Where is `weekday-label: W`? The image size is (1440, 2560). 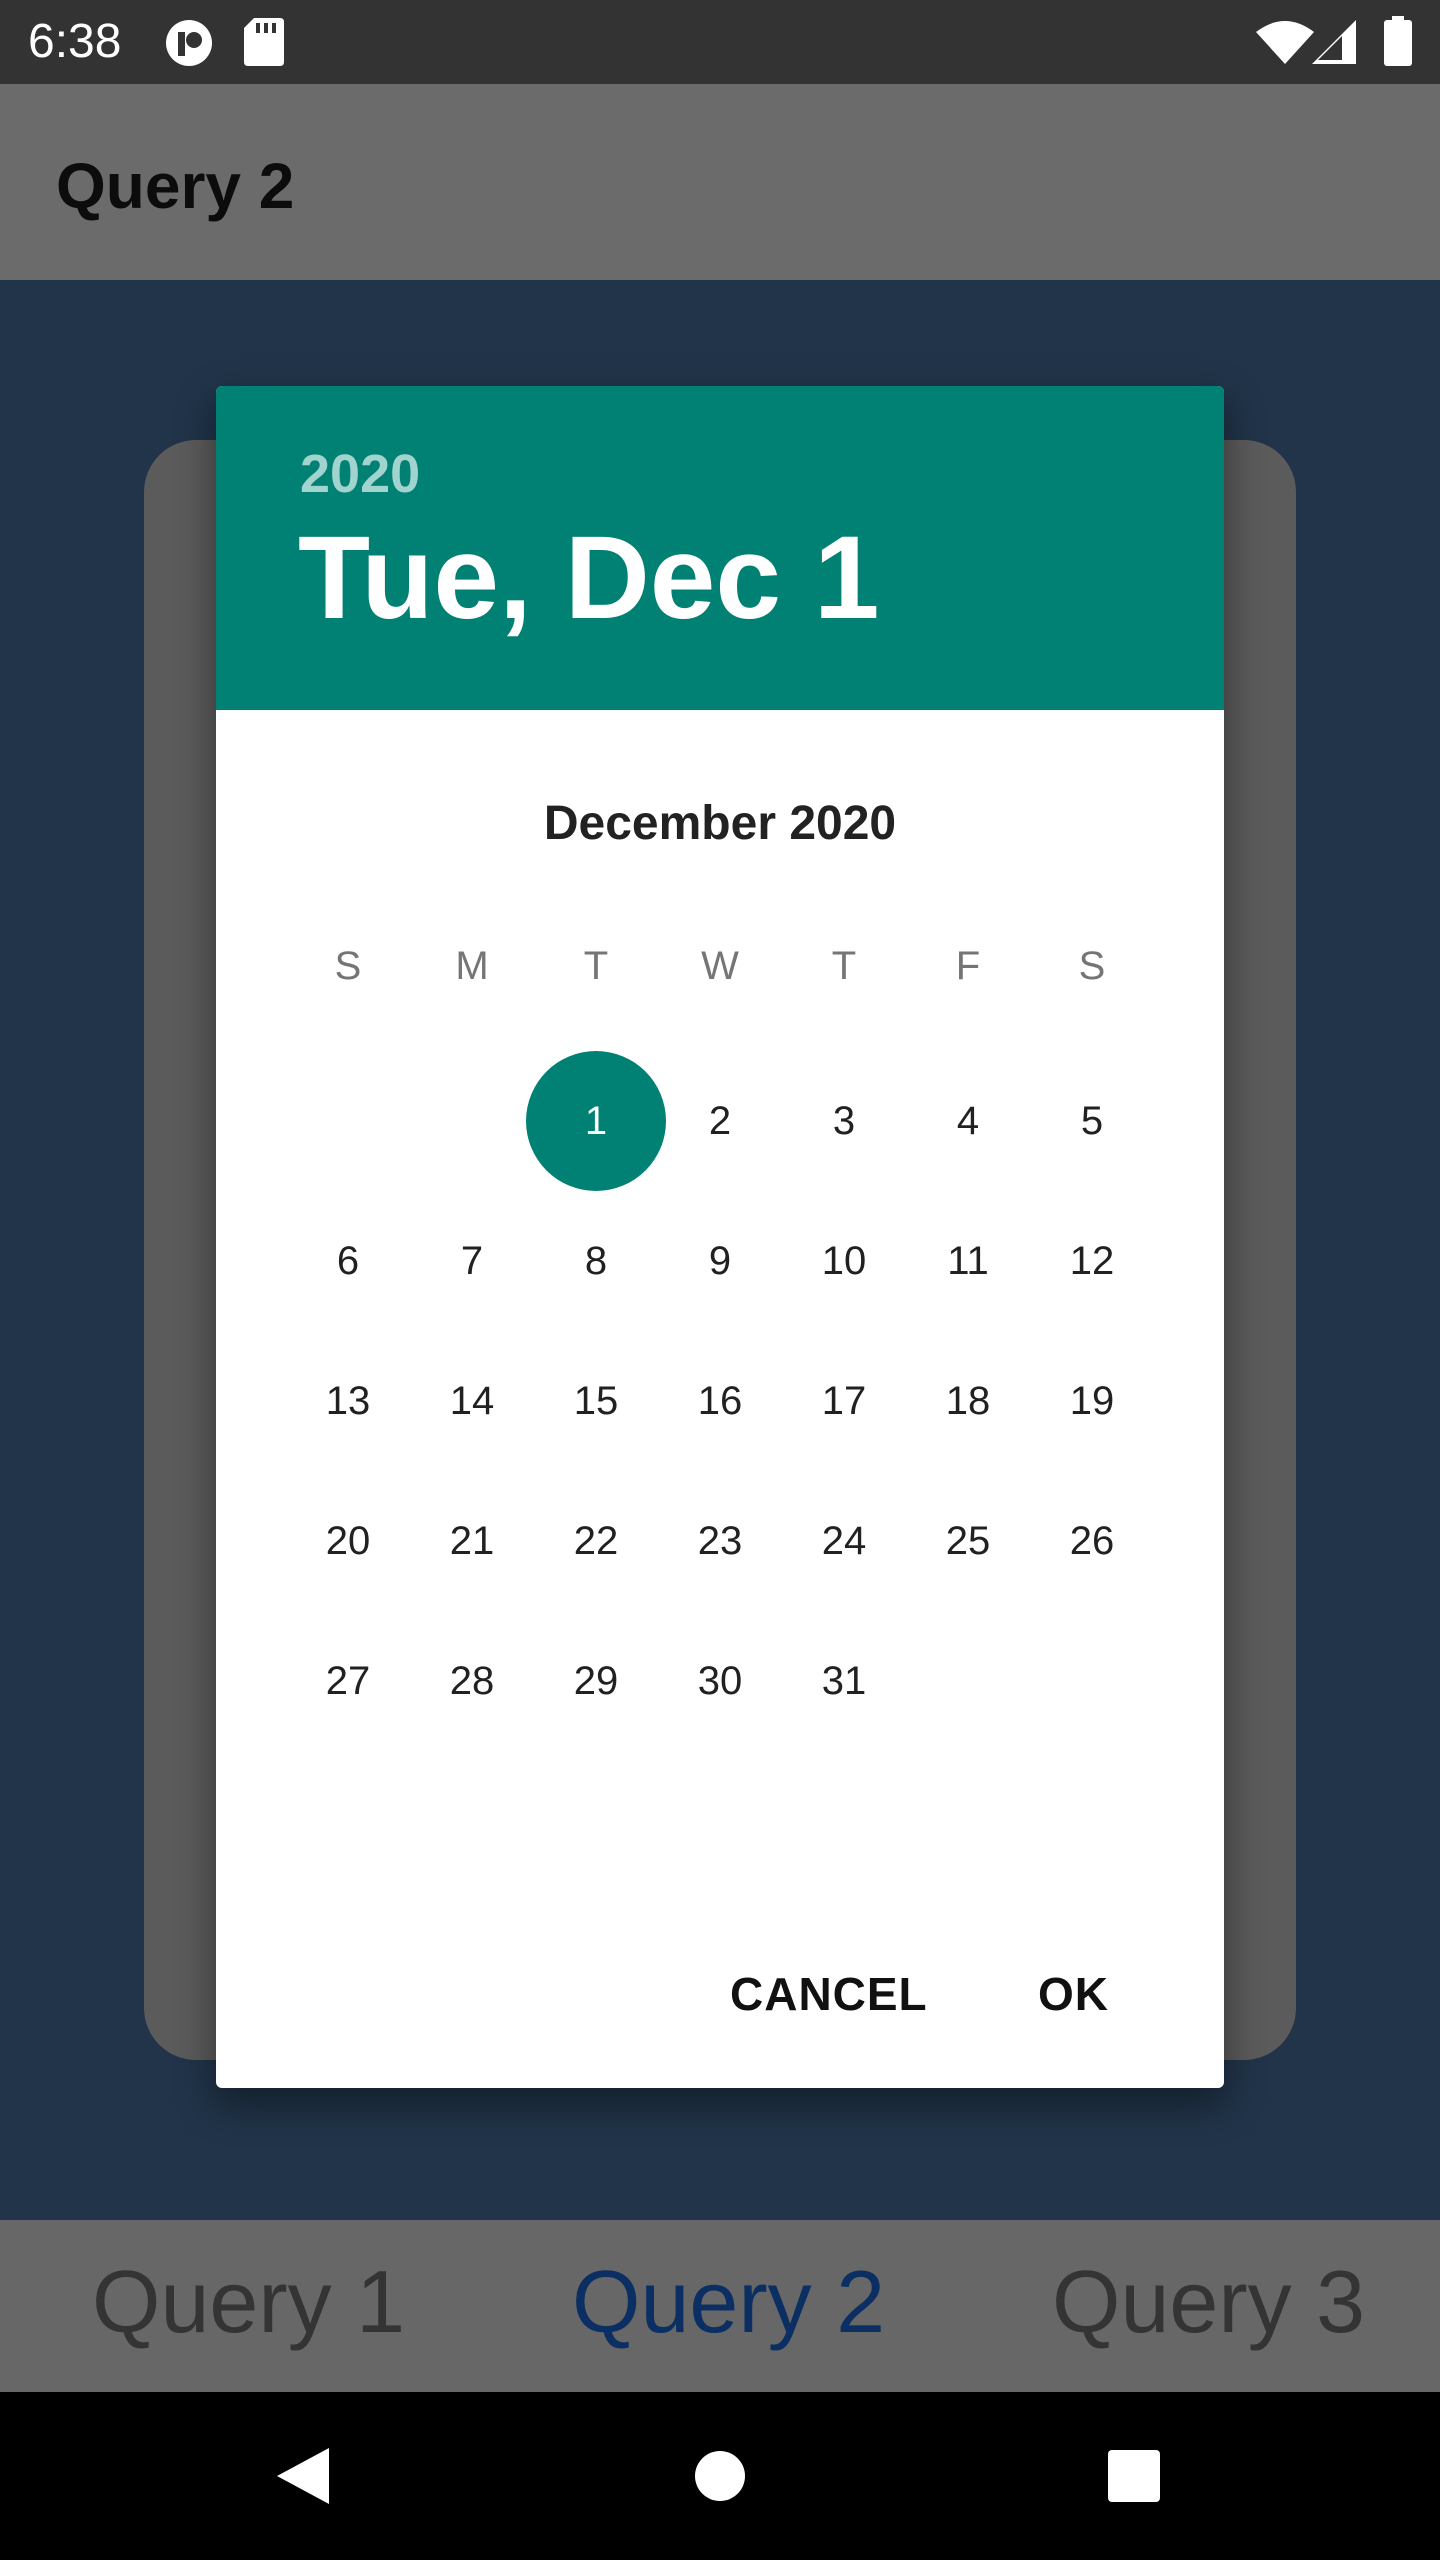 weekday-label: W is located at coordinates (720, 966).